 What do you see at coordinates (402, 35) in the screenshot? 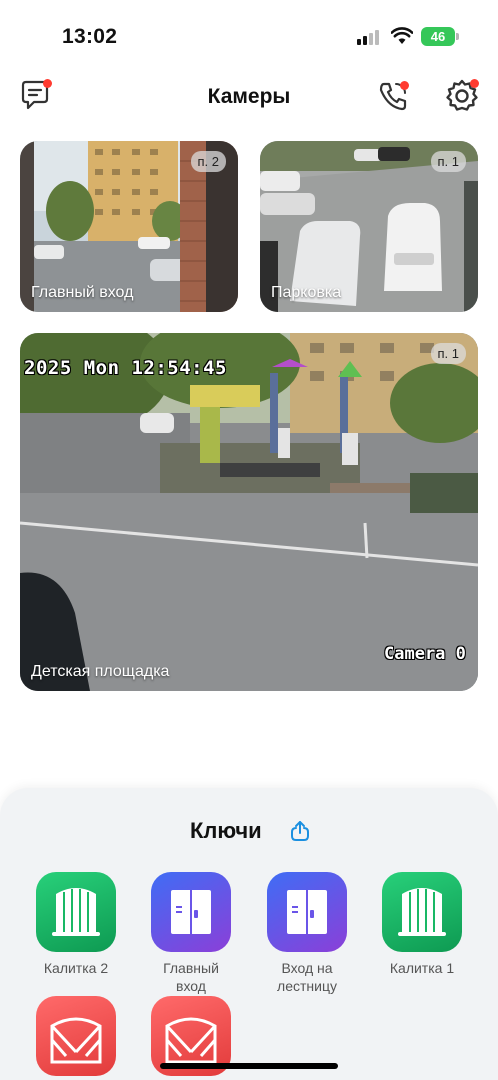
I see `wifi-icon` at bounding box center [402, 35].